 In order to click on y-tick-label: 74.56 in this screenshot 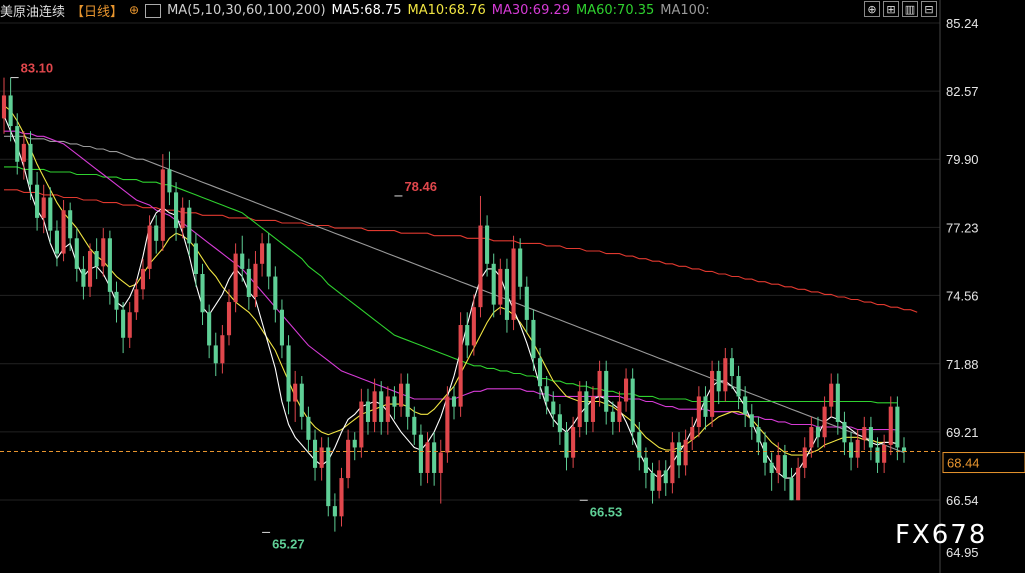, I will do `click(962, 295)`.